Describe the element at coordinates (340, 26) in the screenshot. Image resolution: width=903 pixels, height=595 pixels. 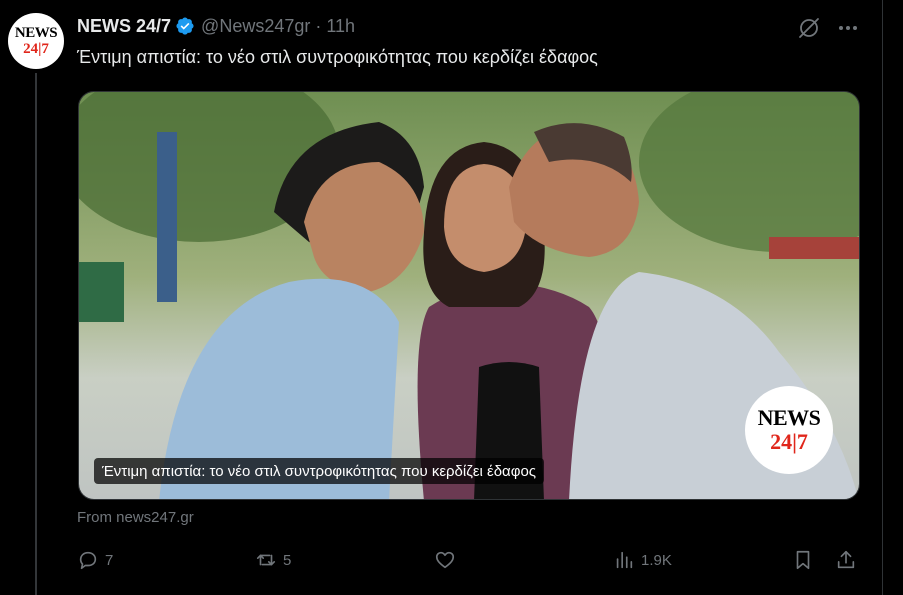
I see `tweet-time: 11h` at that location.